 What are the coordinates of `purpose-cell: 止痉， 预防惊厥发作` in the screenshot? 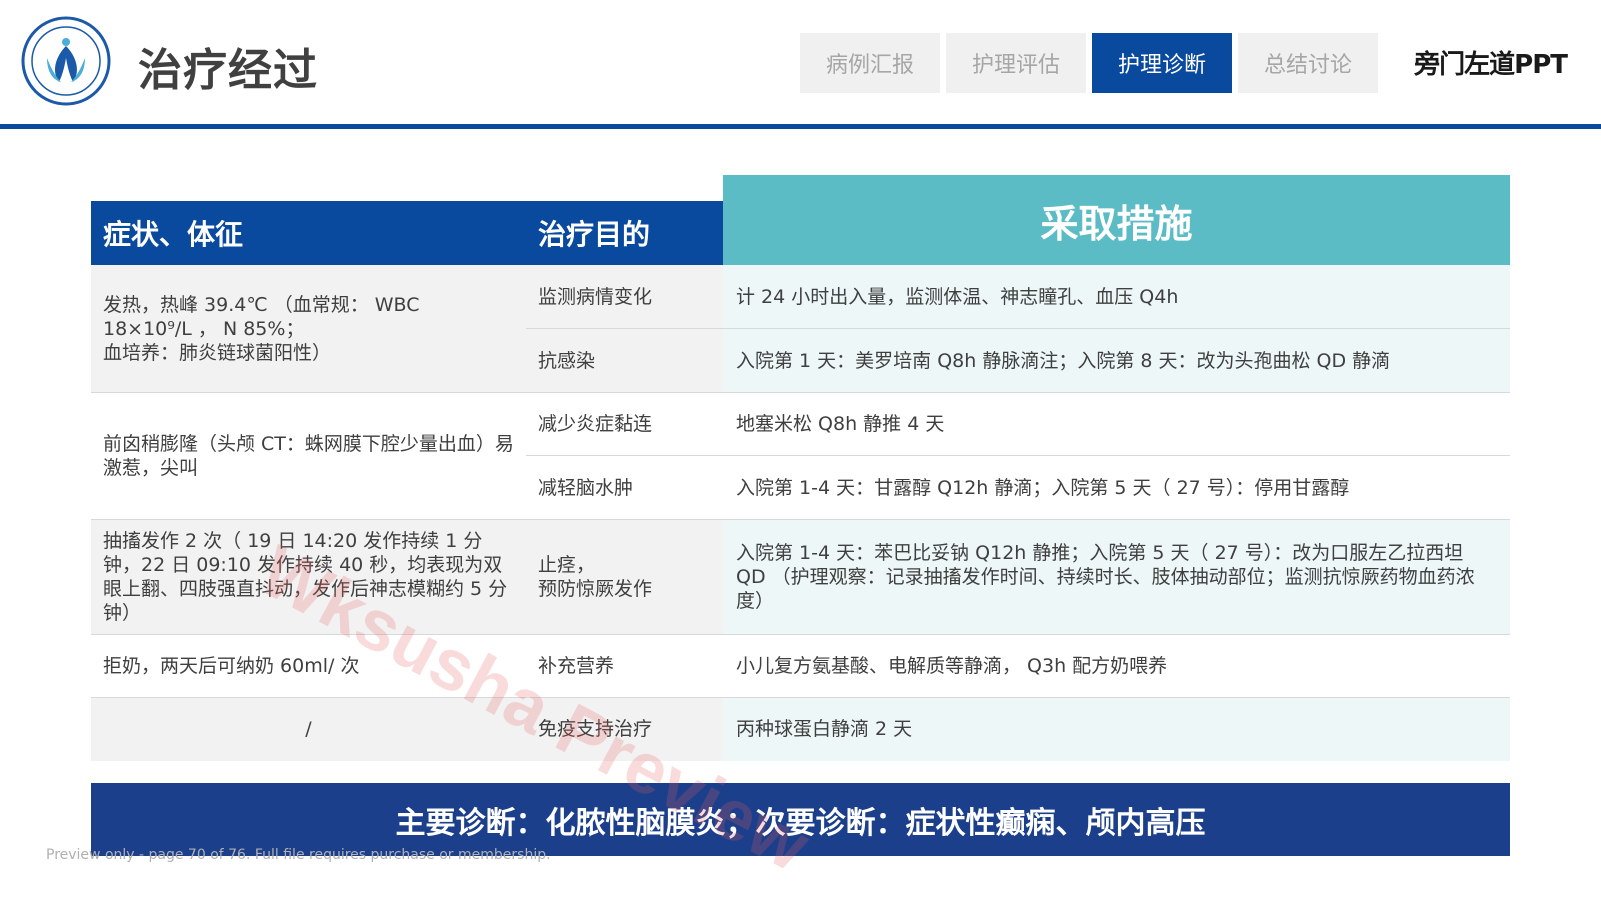 It's located at (624, 576).